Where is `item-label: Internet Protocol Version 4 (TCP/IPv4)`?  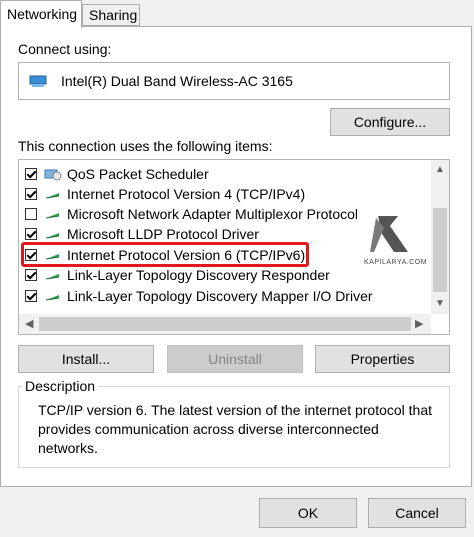 item-label: Internet Protocol Version 4 (TCP/IPv4) is located at coordinates (186, 194).